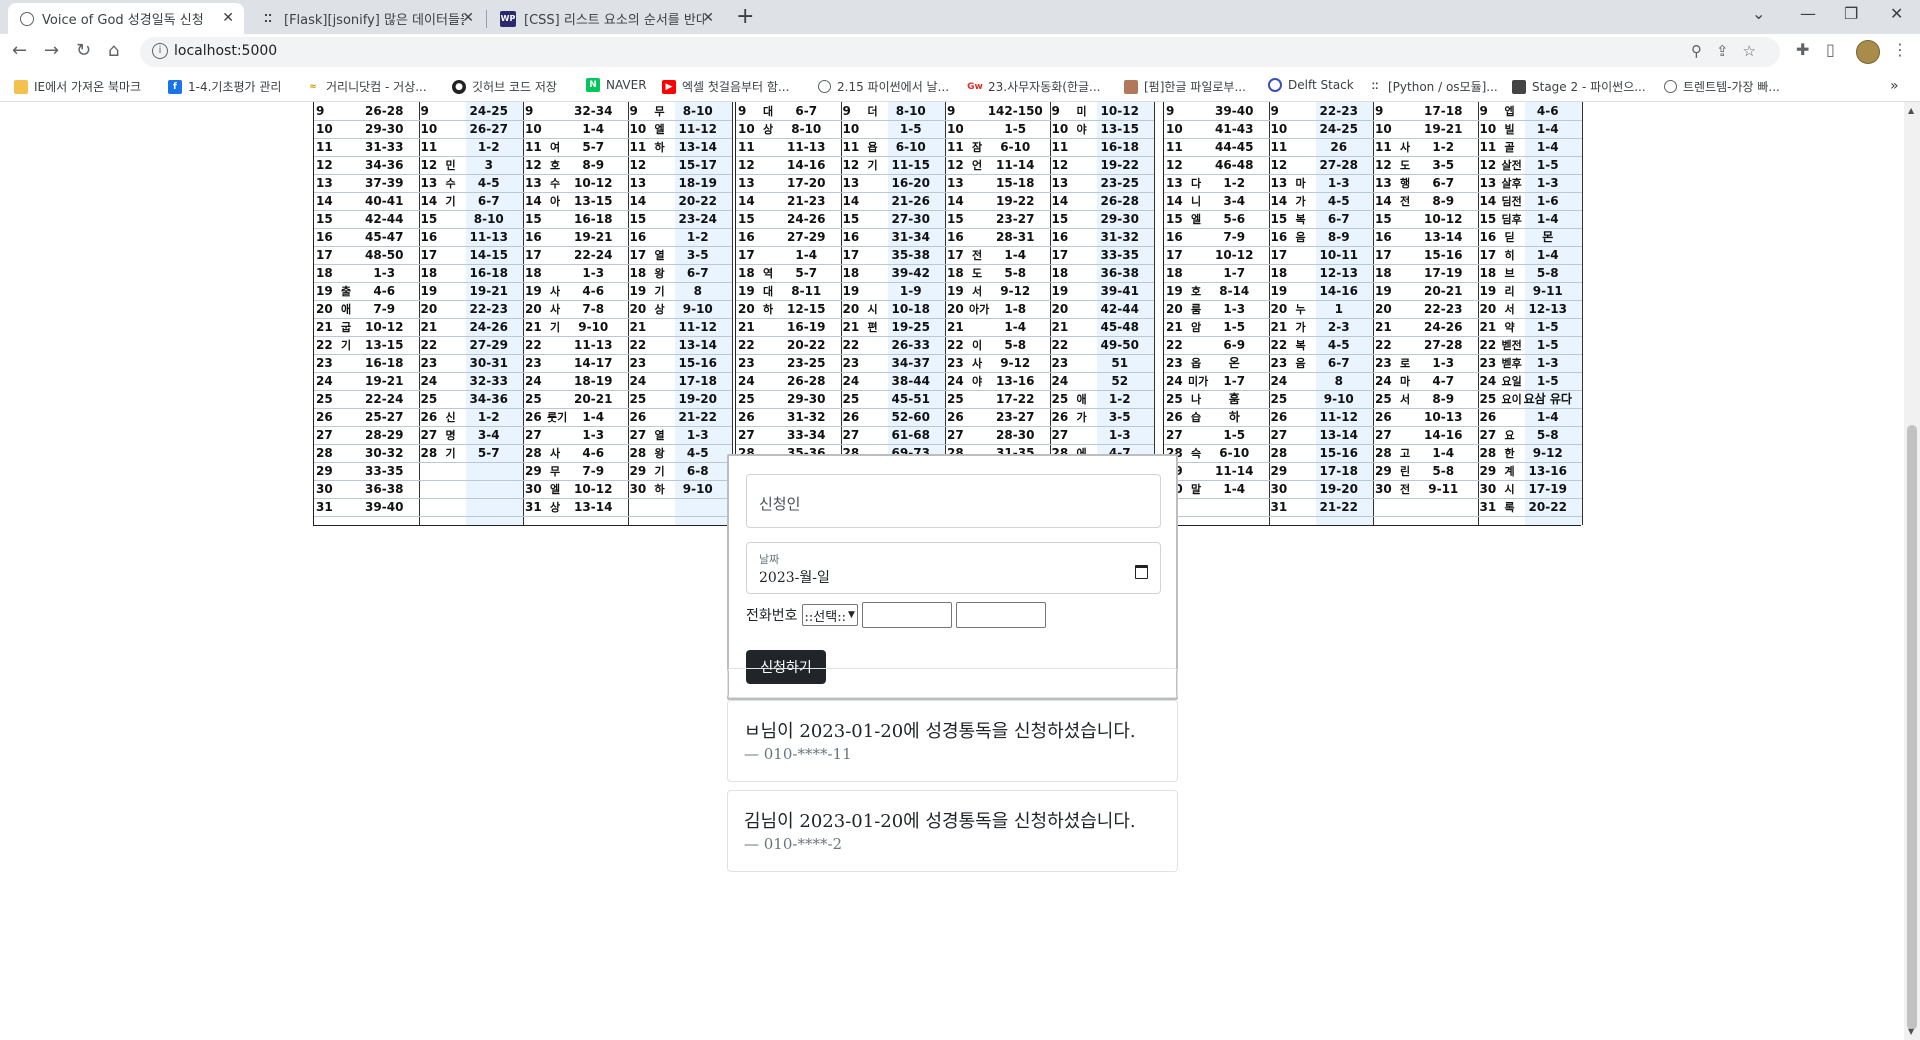 This screenshot has width=1920, height=1040. Describe the element at coordinates (910, 111) in the screenshot. I see `schedule-chapters: 8-10` at that location.